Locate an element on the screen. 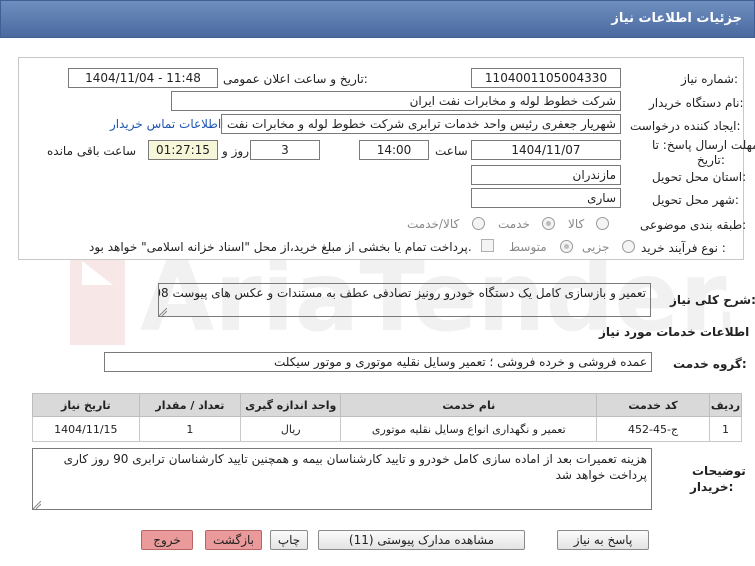 The width and height of the screenshot is (755, 566). col-date: تاریخ نیاز is located at coordinates (86, 405).